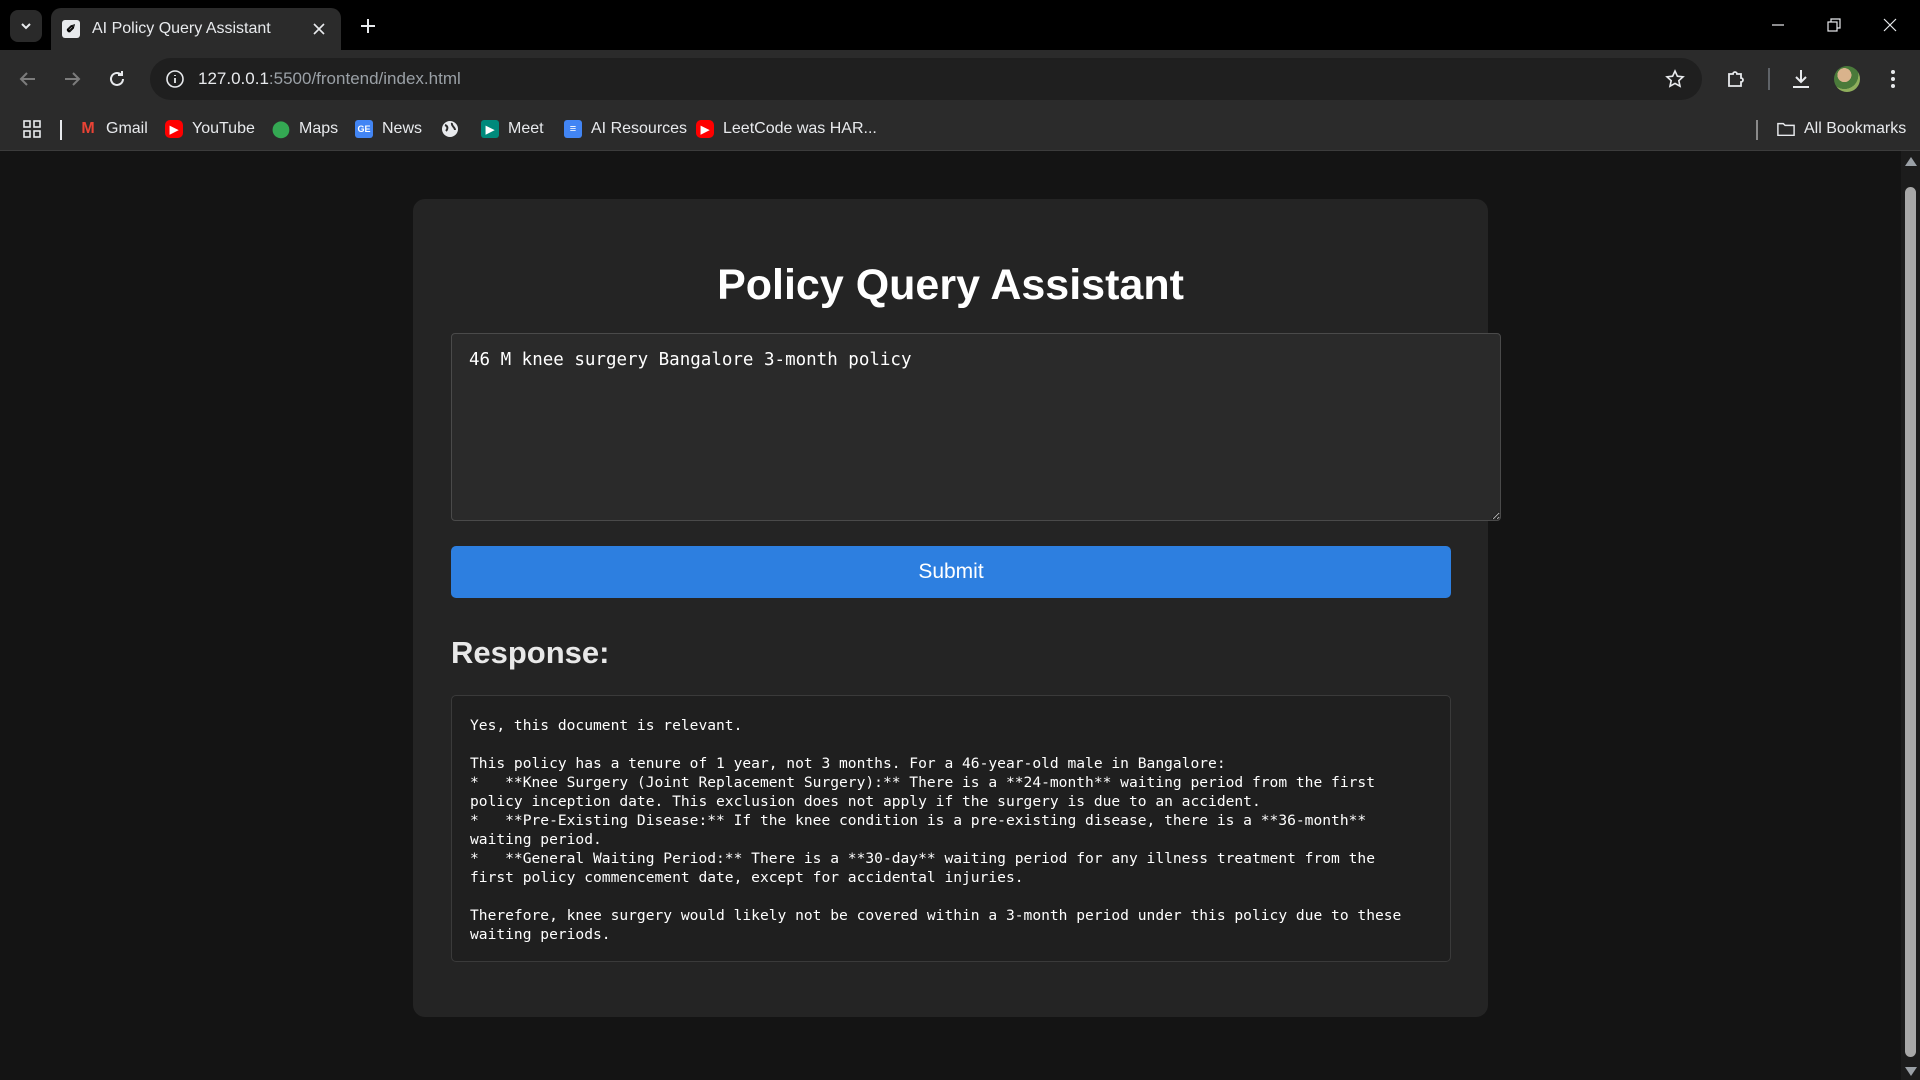 The height and width of the screenshot is (1080, 1920). Describe the element at coordinates (1769, 79) in the screenshot. I see `toolbar-divider` at that location.